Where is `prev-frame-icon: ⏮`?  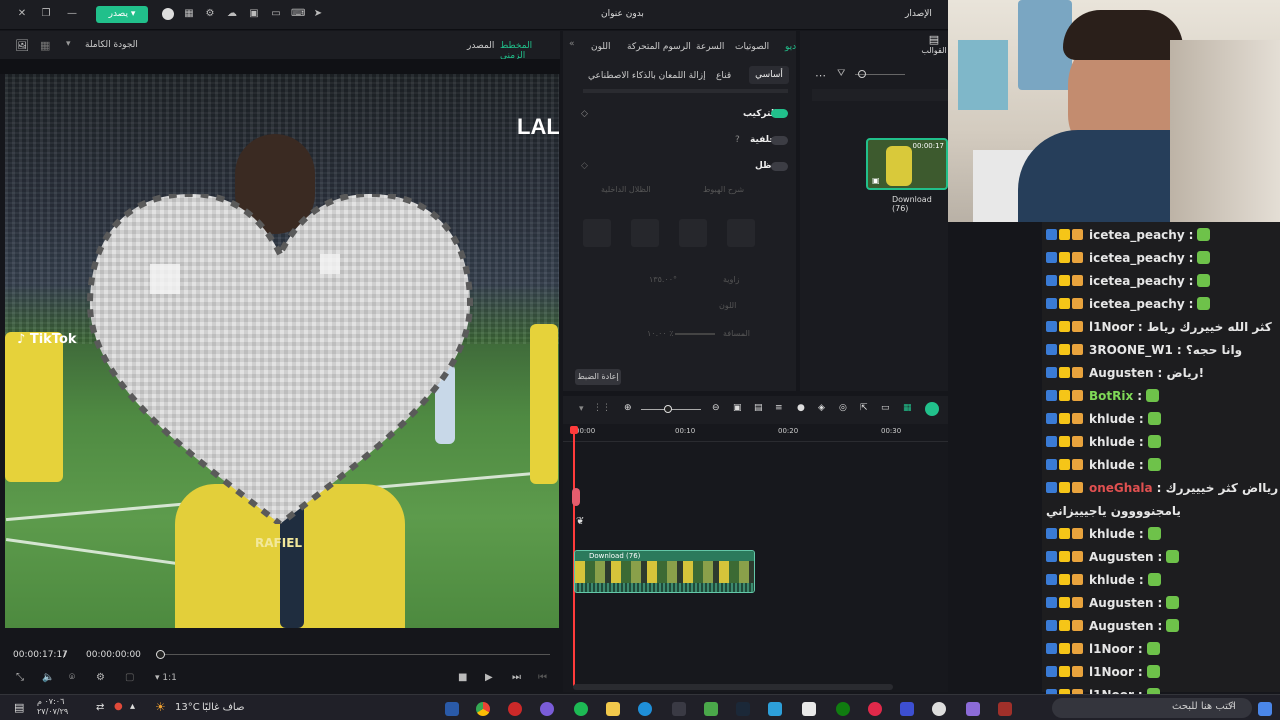 prev-frame-icon: ⏮ is located at coordinates (542, 677).